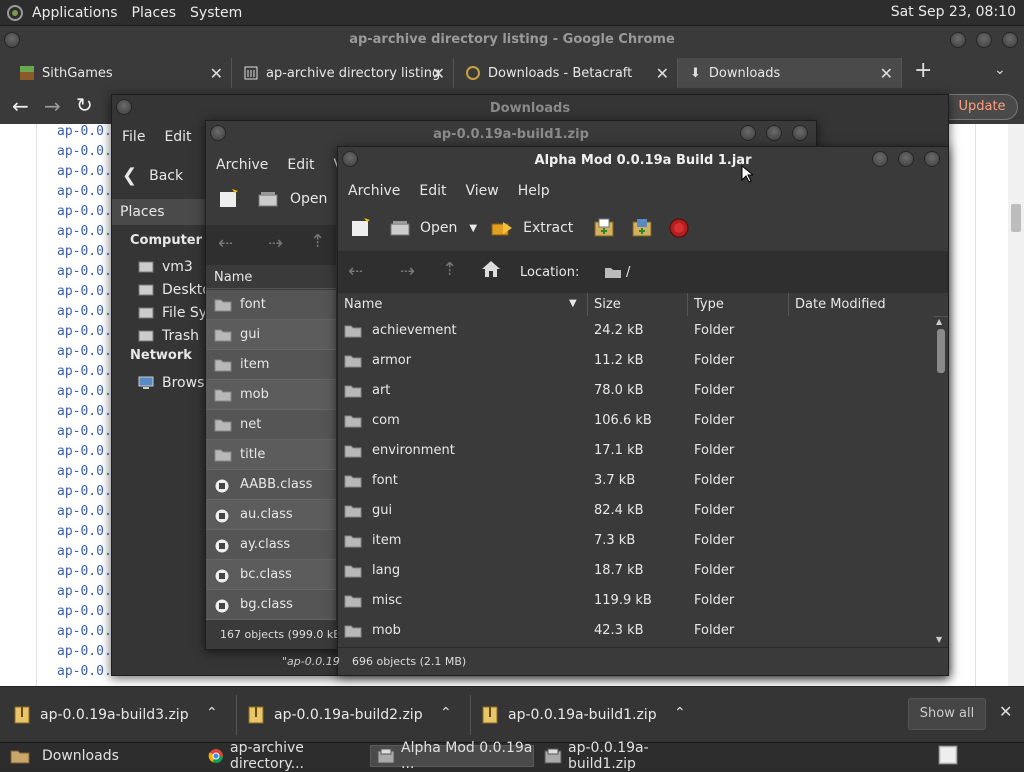 The image size is (1024, 772). I want to click on stop-icon, so click(679, 228).